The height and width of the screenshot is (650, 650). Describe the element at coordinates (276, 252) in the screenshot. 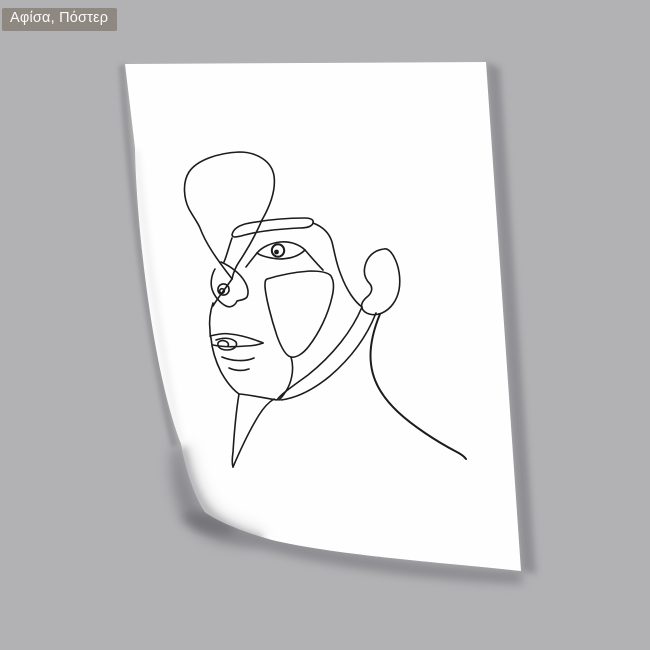

I see `pupil-dot` at that location.